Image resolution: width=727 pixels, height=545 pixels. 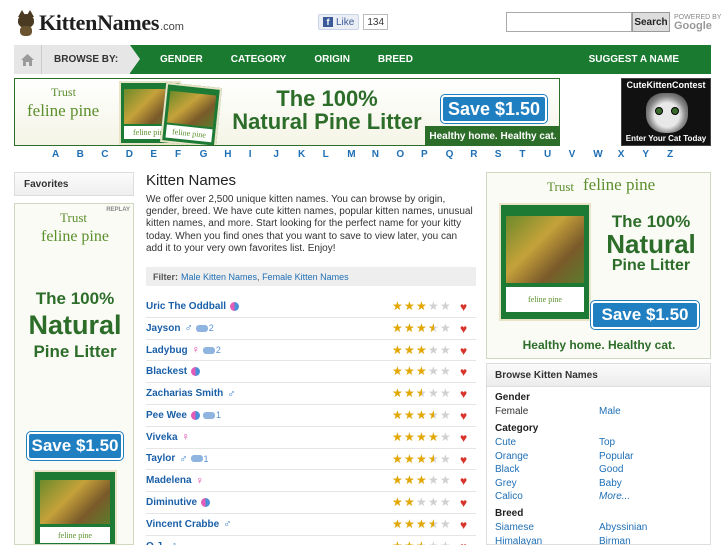 I want to click on letter-link-r: R, so click(x=473, y=154).